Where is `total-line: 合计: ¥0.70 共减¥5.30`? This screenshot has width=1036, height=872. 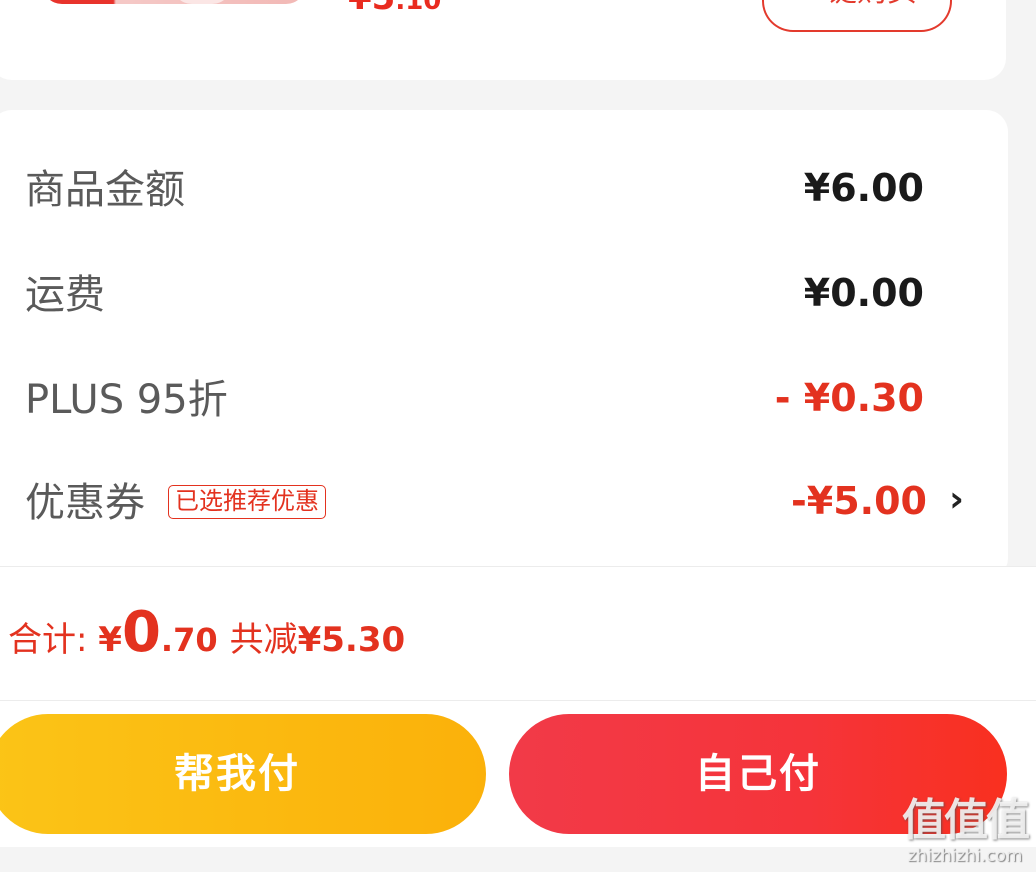
total-line: 合计: ¥0.70 共减¥5.30 is located at coordinates (206, 639).